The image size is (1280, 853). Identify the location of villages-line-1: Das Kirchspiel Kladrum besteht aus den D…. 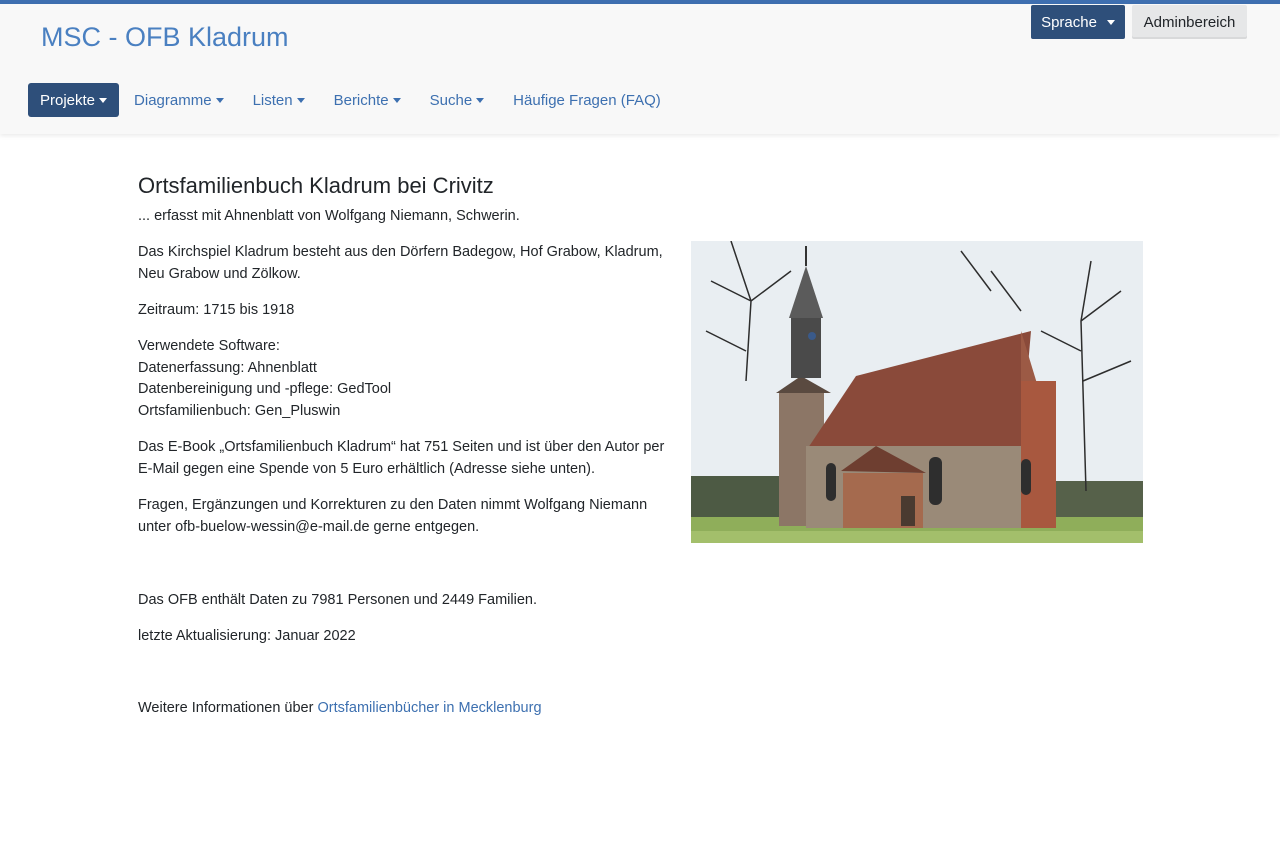
(400, 252).